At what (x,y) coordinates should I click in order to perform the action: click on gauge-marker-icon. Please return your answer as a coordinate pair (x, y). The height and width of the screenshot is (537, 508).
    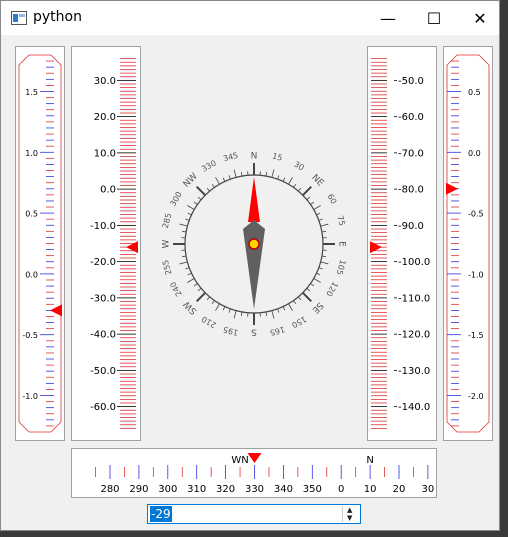
    Looking at the image, I should click on (376, 247).